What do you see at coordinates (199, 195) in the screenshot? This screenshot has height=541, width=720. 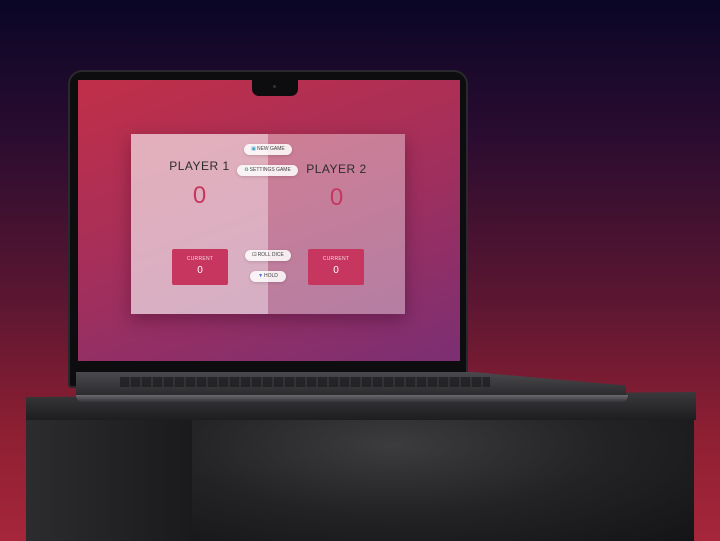 I see `player-1-score: 0` at bounding box center [199, 195].